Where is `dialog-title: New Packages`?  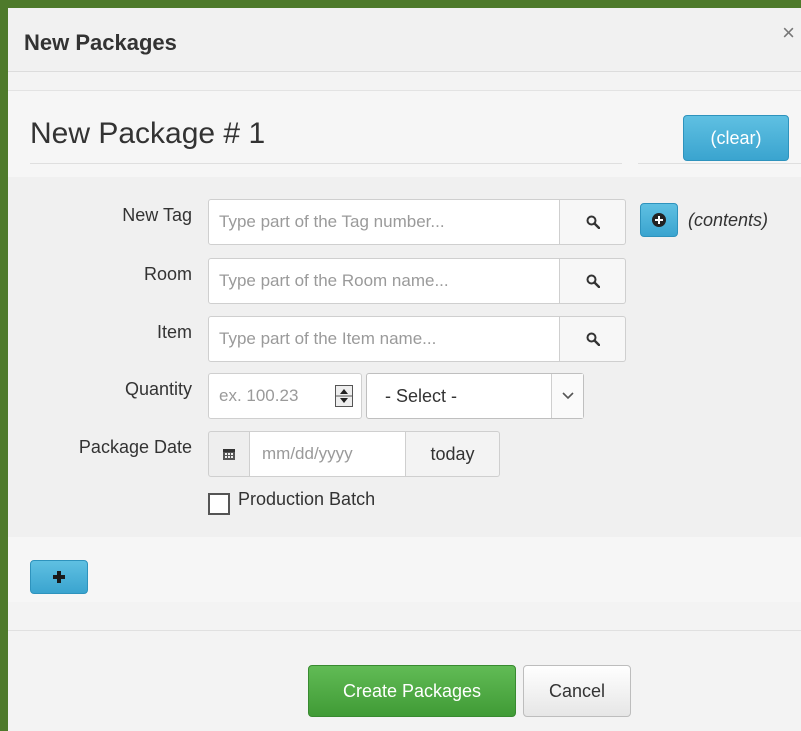 dialog-title: New Packages is located at coordinates (100, 42).